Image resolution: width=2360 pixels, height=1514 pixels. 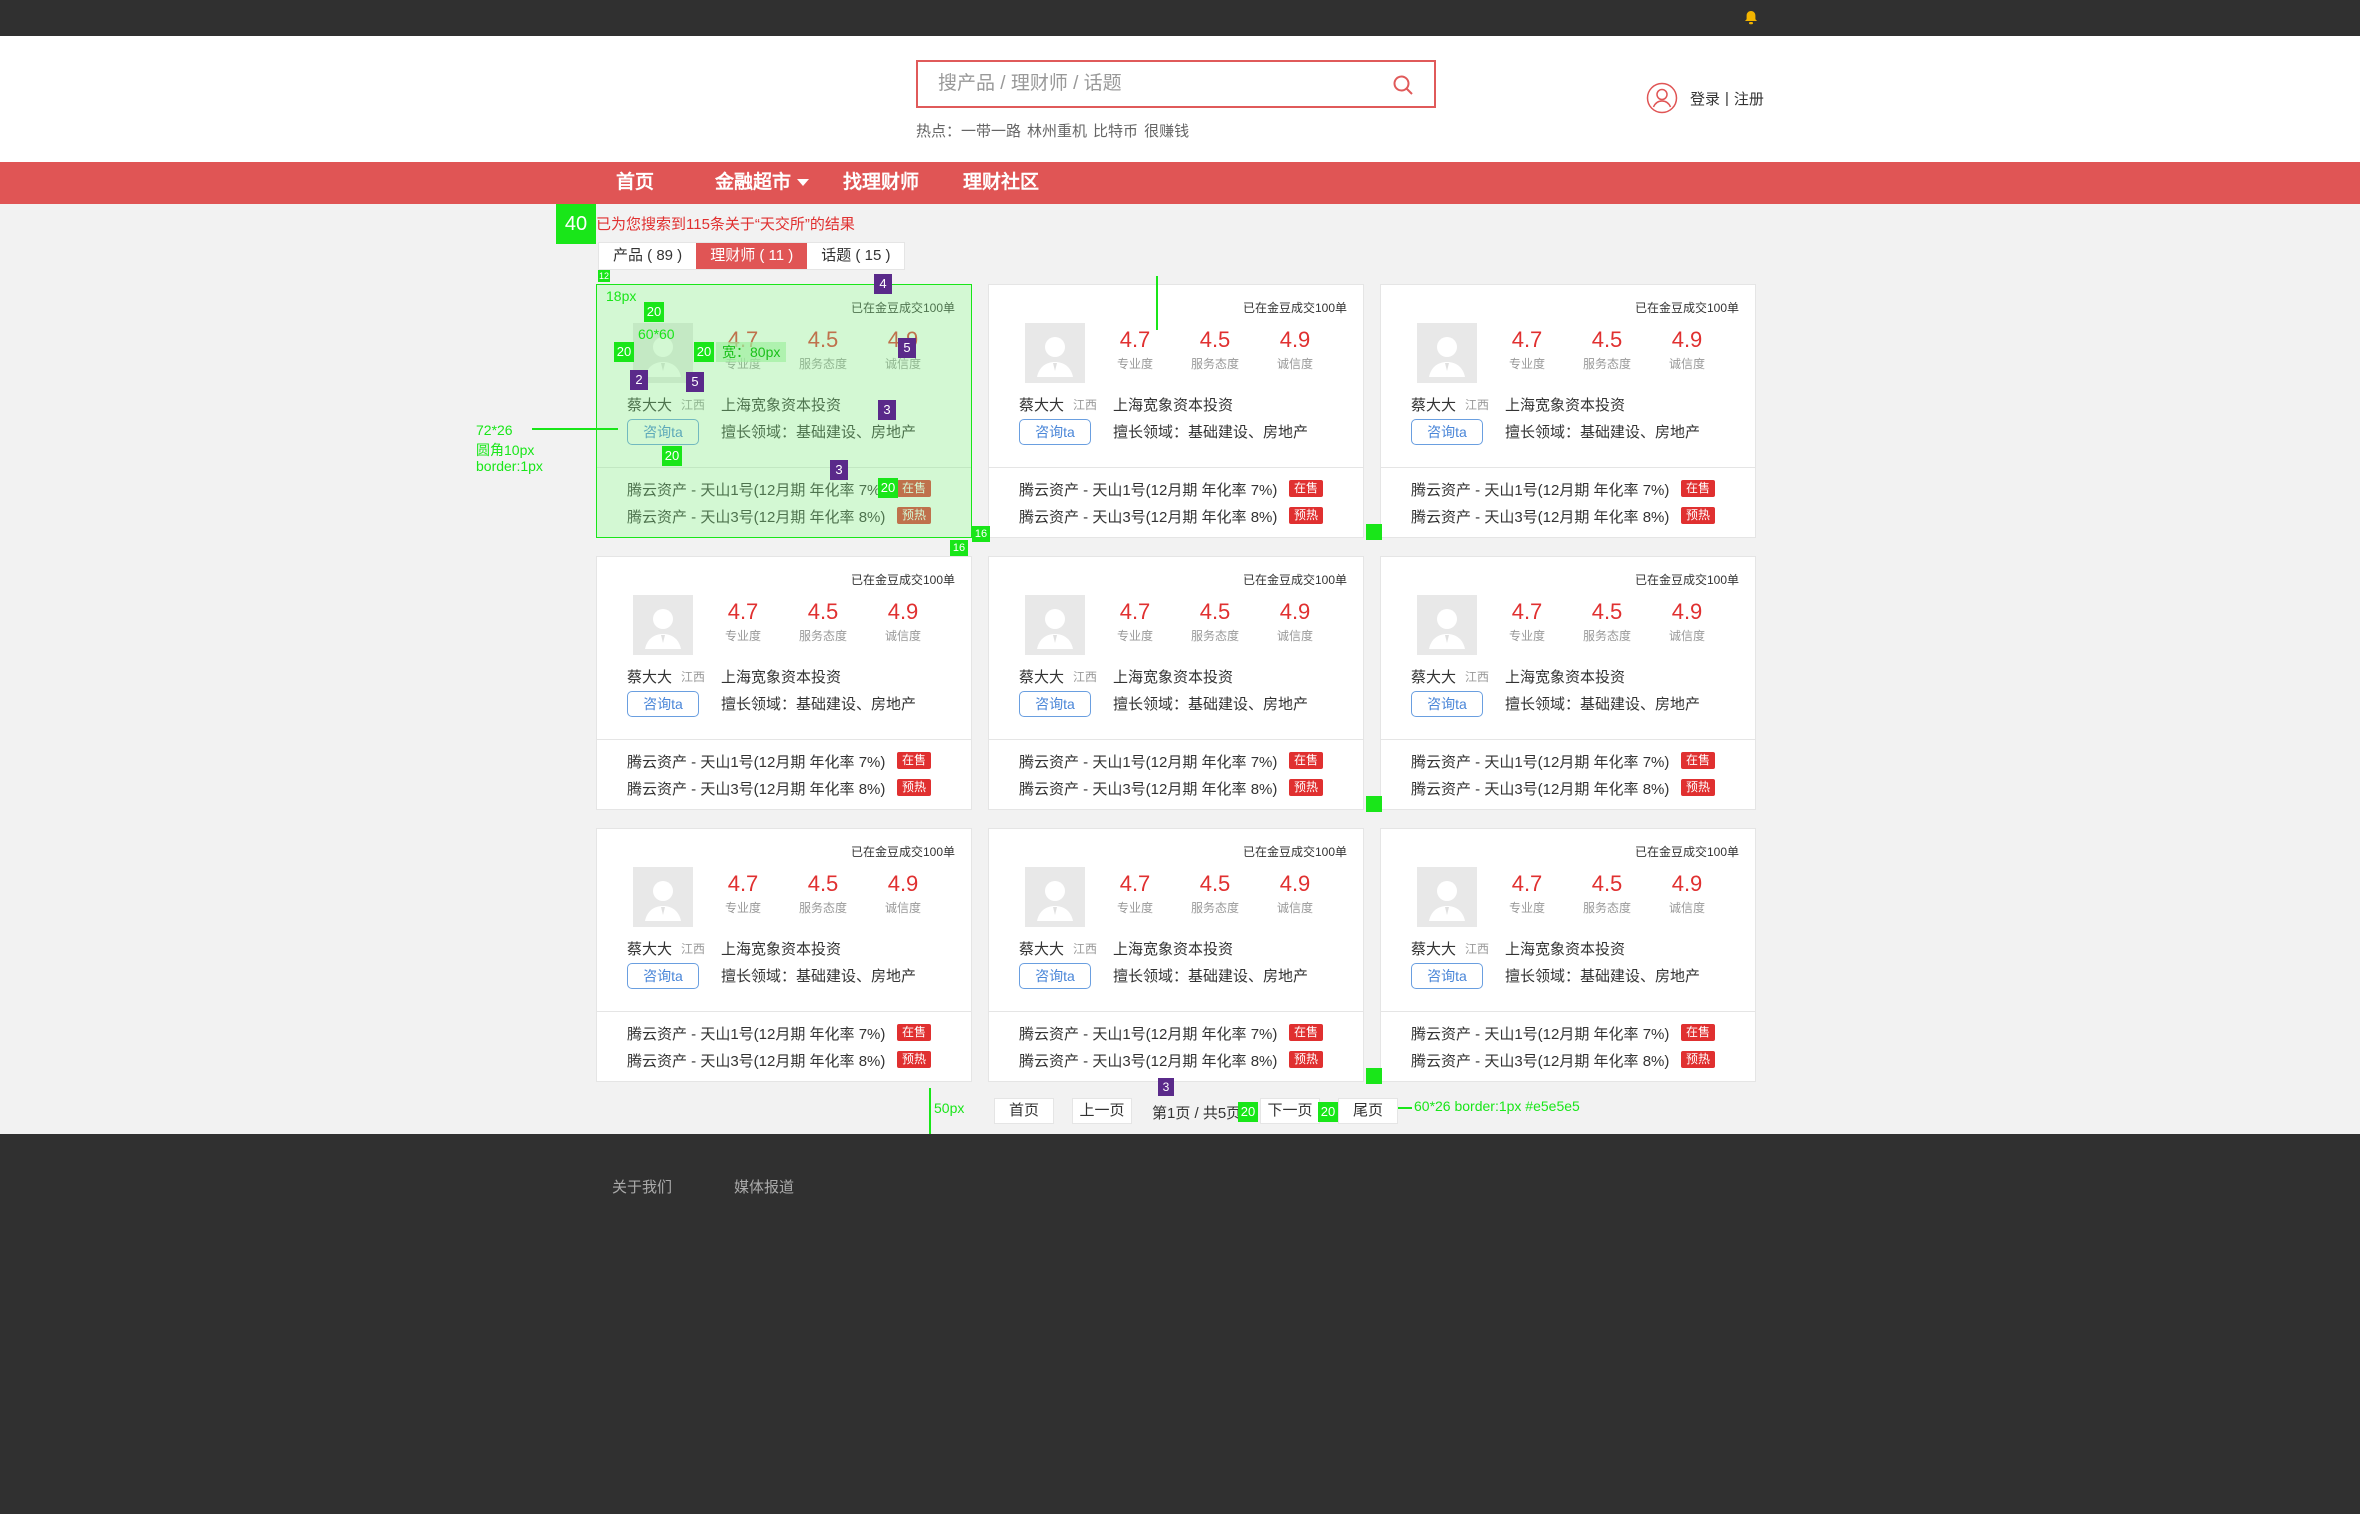 What do you see at coordinates (1403, 85) in the screenshot?
I see `search-icon` at bounding box center [1403, 85].